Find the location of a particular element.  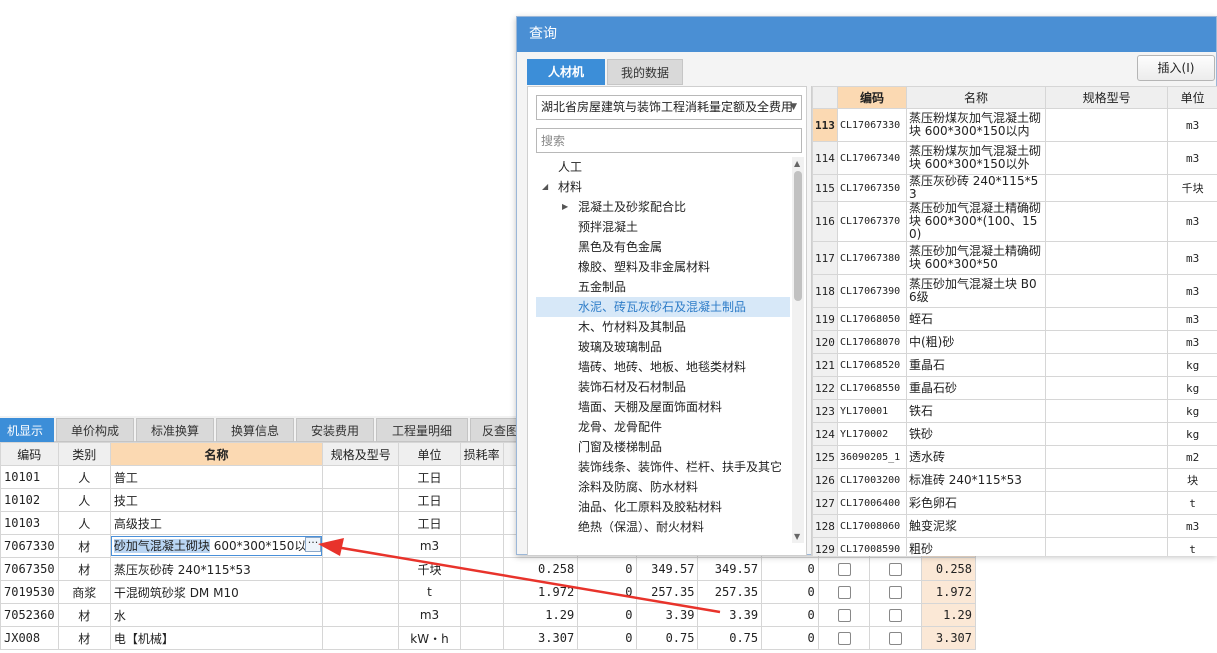

code-cell: CL17008590 is located at coordinates (871, 546).